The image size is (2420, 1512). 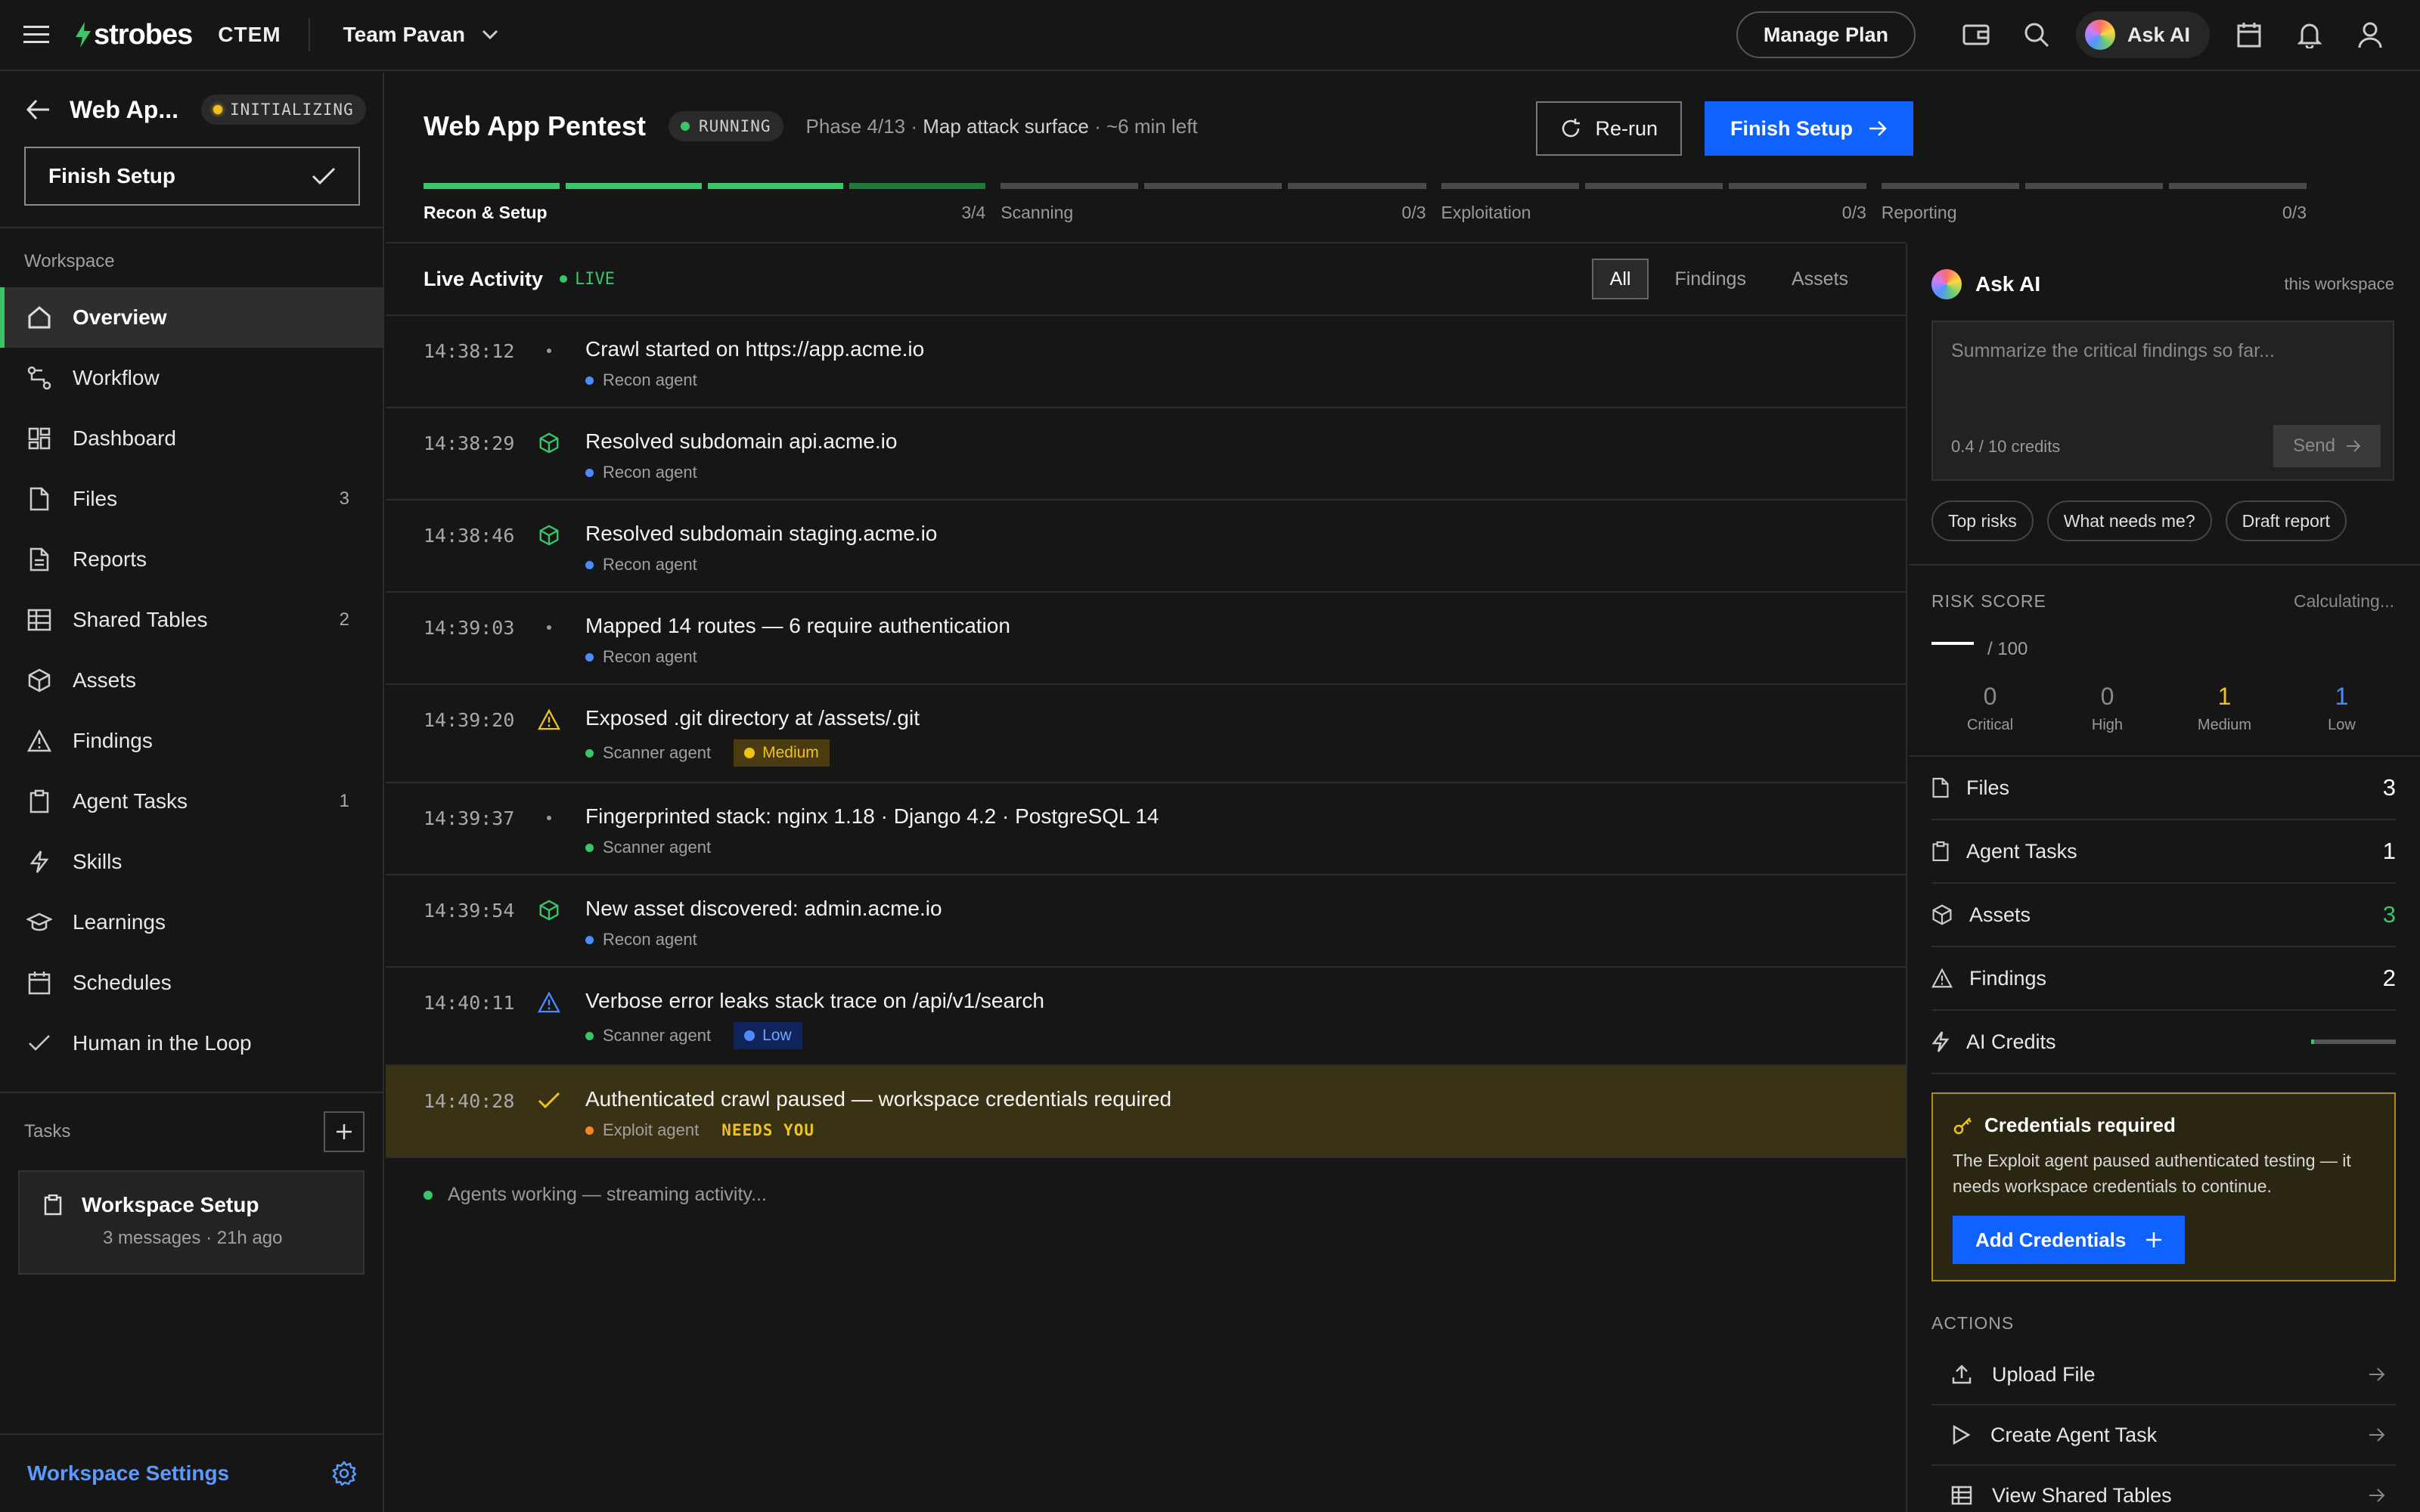 What do you see at coordinates (191, 1043) in the screenshot?
I see `sidebar-item-human-in-the-loop: Human in the Loop` at bounding box center [191, 1043].